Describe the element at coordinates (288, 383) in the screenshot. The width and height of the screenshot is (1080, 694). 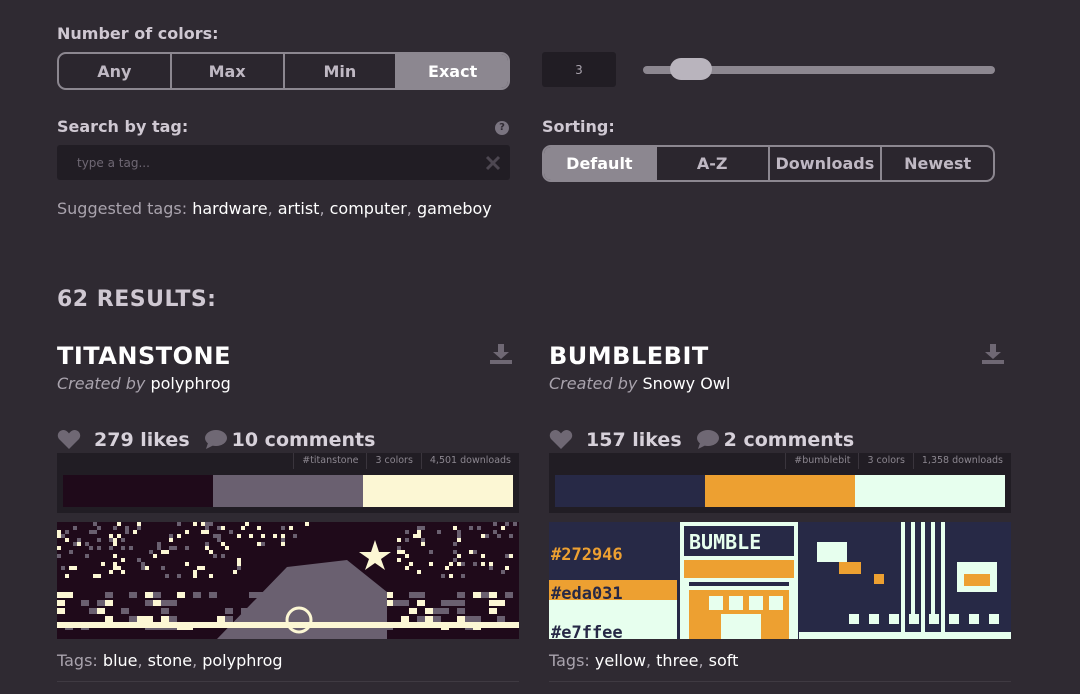
I see `palette-credit: Created by polyphrog` at that location.